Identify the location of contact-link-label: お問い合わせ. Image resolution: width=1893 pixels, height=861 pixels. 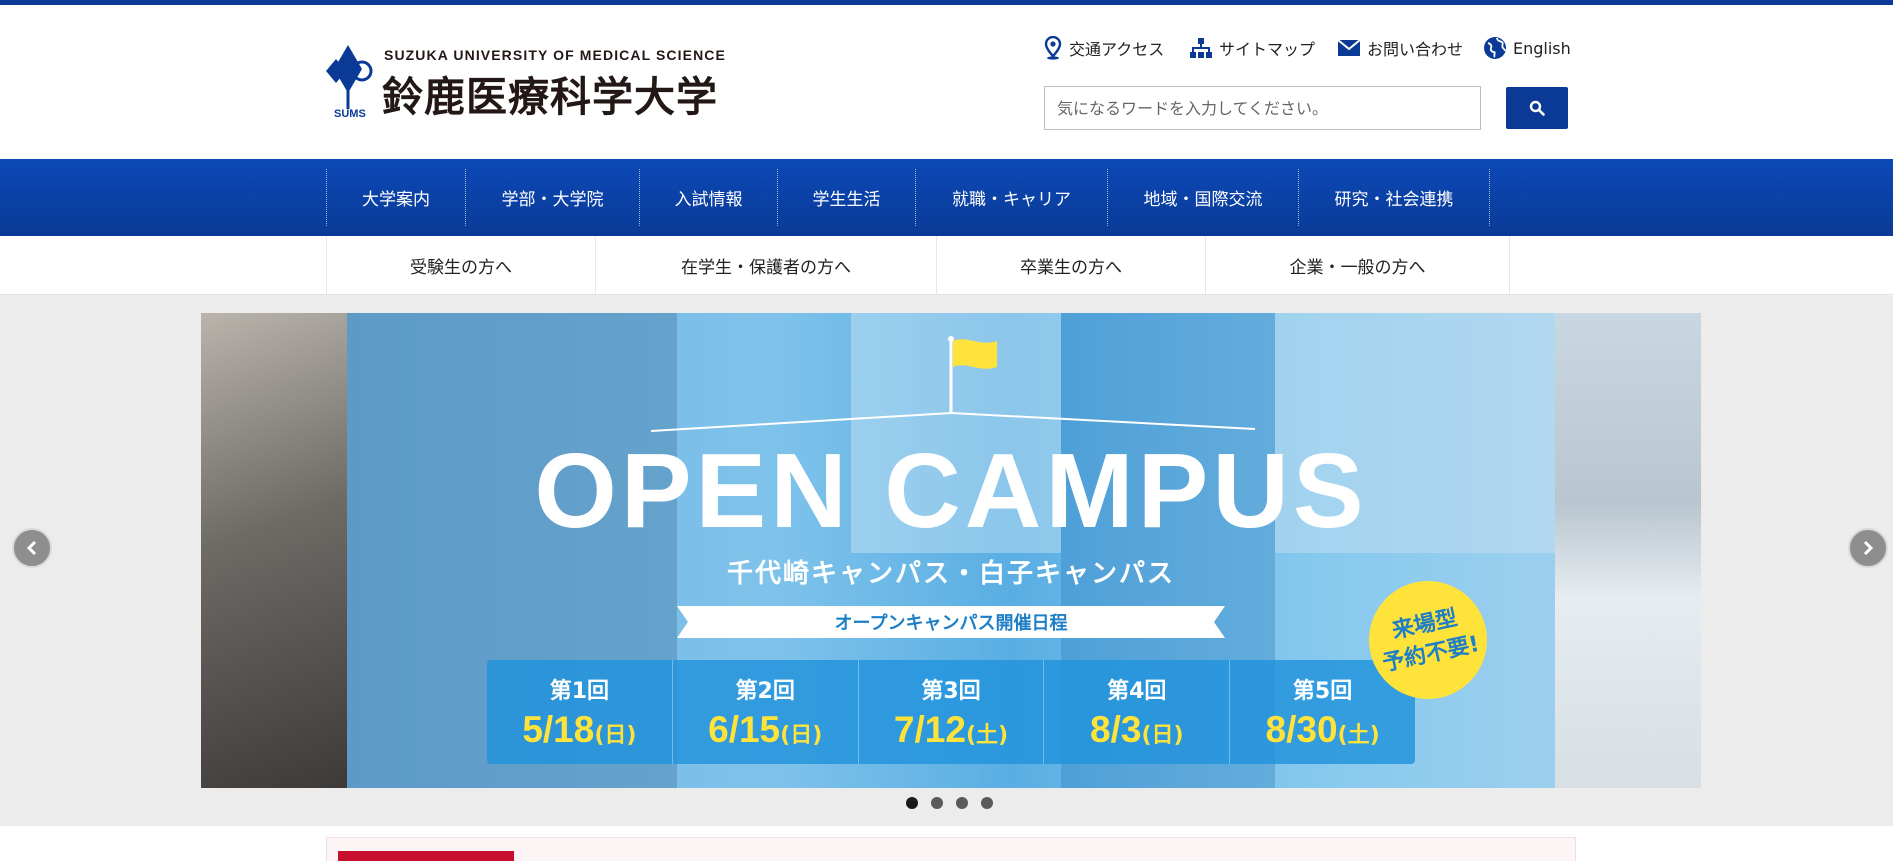
(1415, 49).